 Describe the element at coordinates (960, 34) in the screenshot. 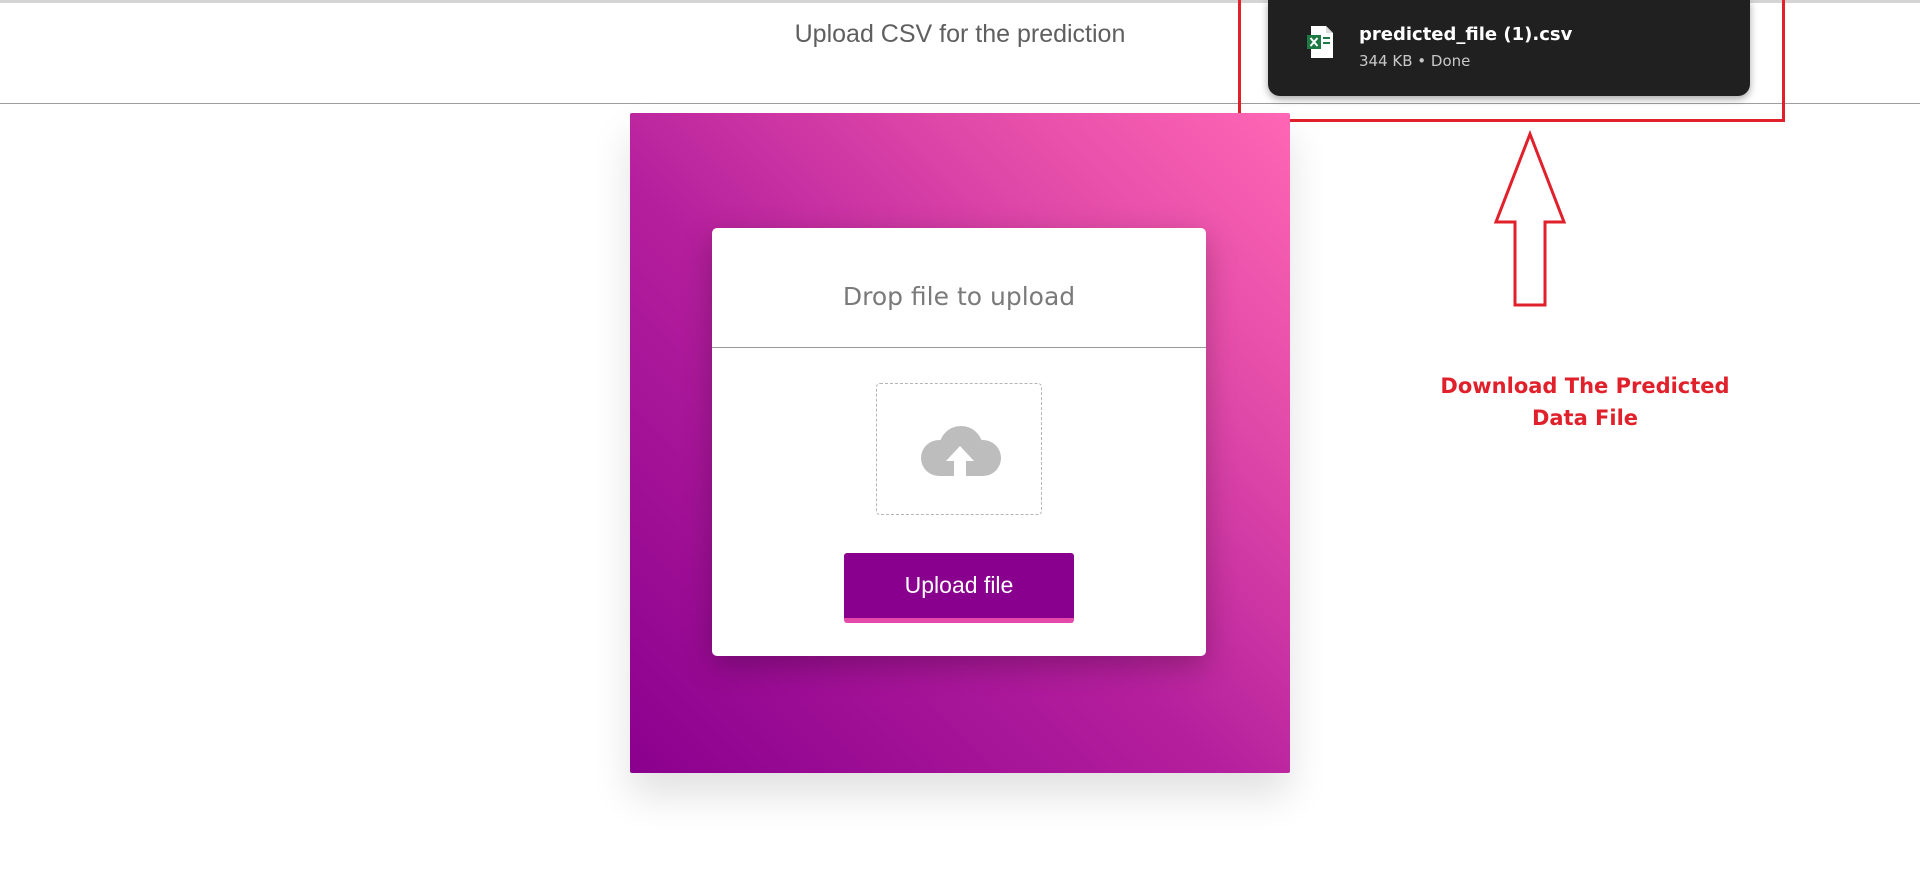

I see `page-title: Upload CSV for the prediction` at that location.